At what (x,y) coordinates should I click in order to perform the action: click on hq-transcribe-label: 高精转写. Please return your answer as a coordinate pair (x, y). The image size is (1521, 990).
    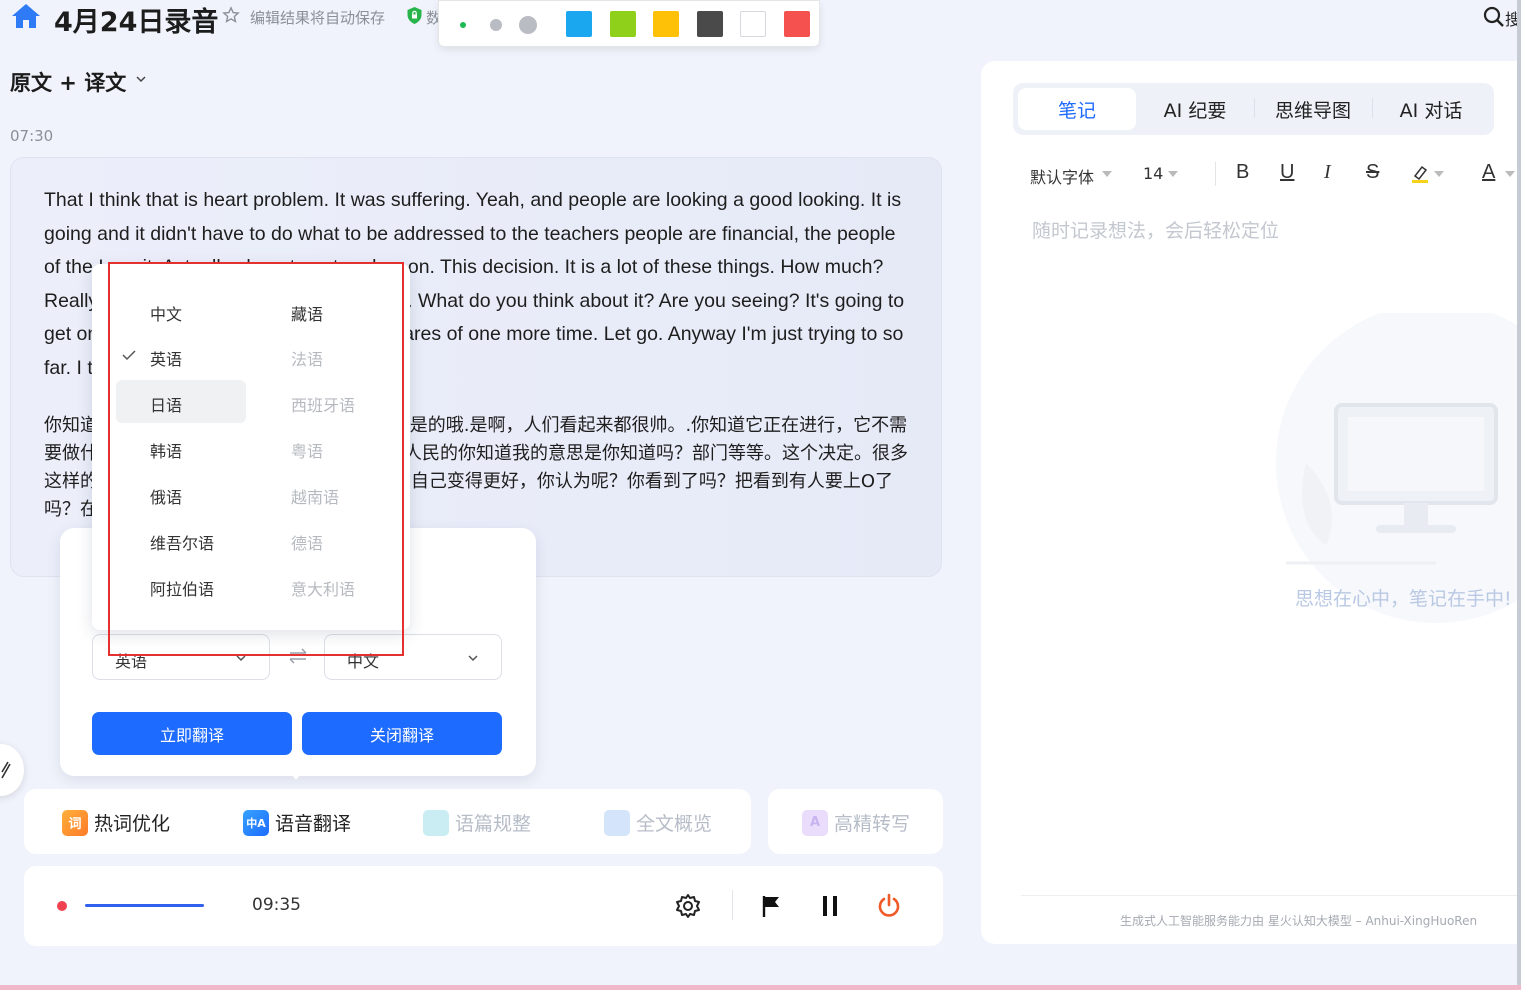
    Looking at the image, I should click on (872, 824).